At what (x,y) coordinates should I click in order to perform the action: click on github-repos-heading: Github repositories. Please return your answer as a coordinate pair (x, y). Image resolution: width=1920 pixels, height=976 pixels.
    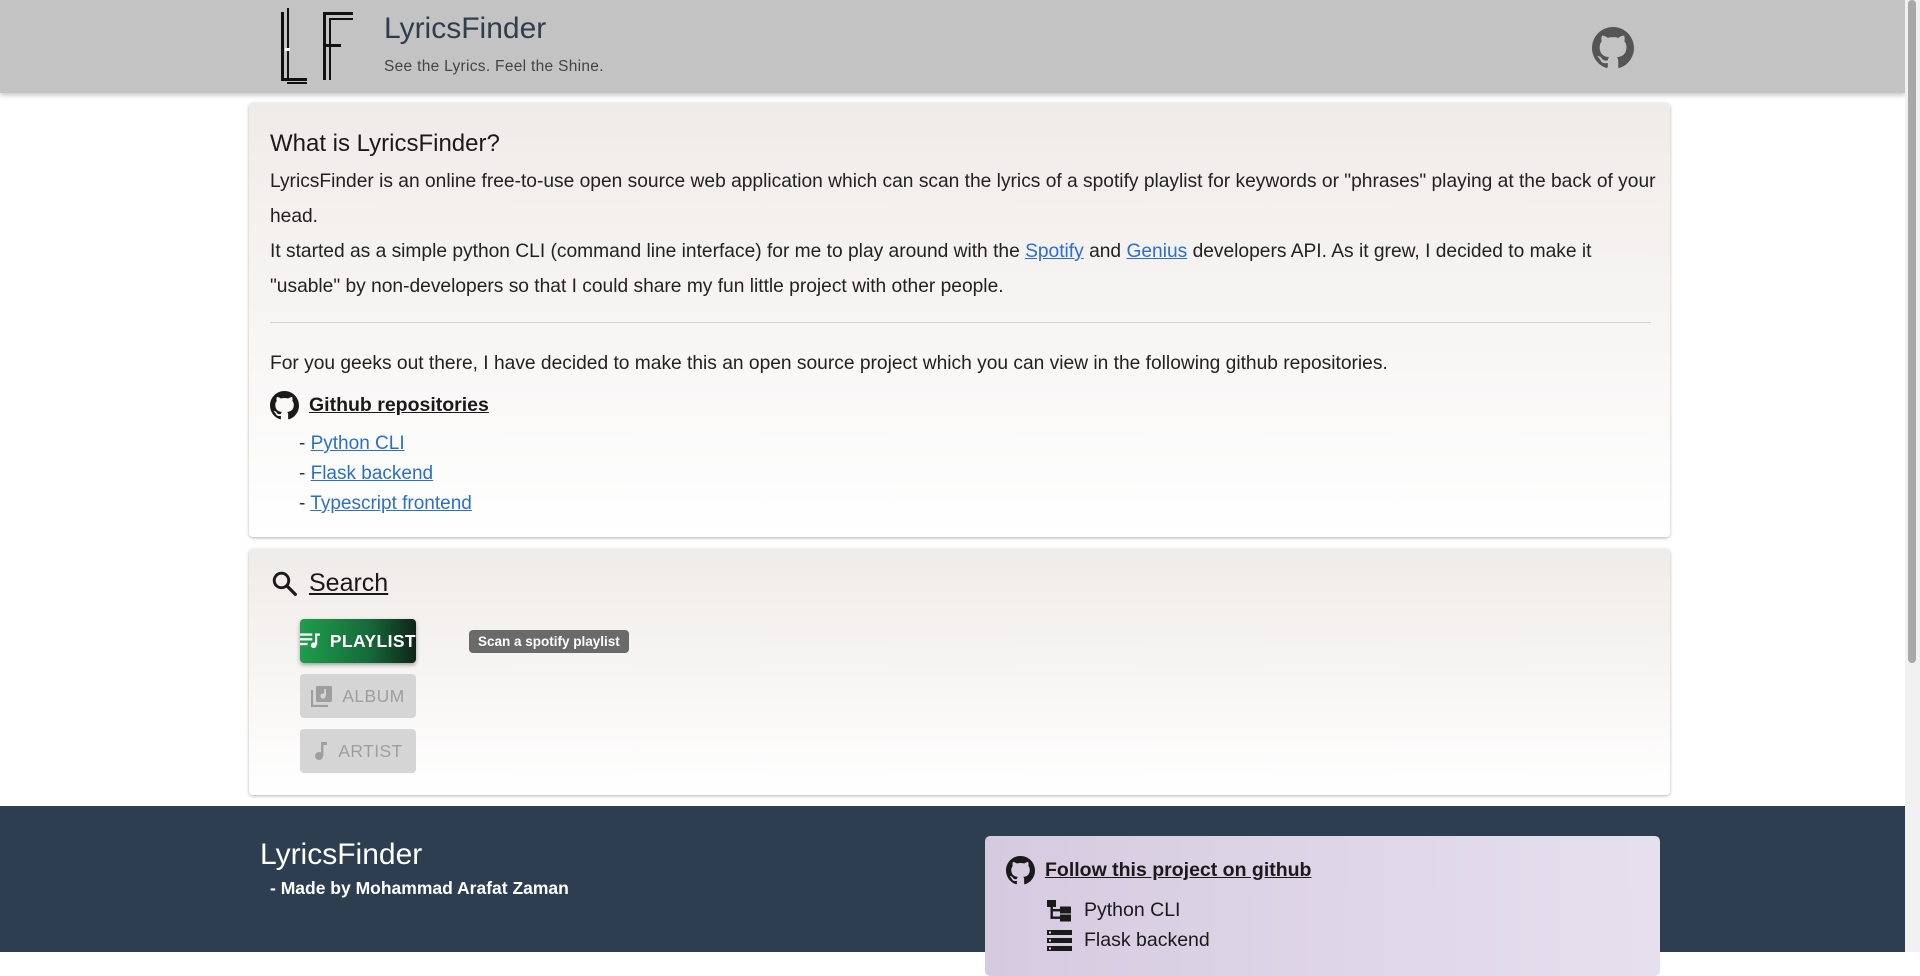
    Looking at the image, I should click on (379, 405).